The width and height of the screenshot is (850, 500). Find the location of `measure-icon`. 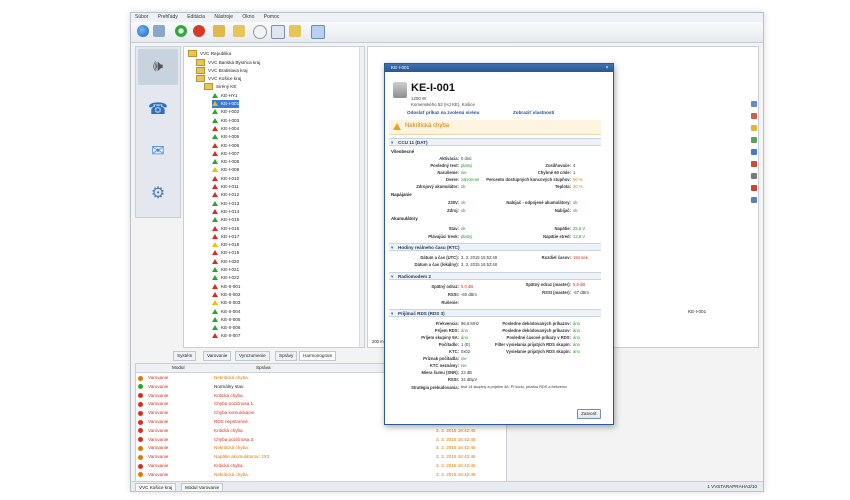

measure-icon is located at coordinates (754, 164).